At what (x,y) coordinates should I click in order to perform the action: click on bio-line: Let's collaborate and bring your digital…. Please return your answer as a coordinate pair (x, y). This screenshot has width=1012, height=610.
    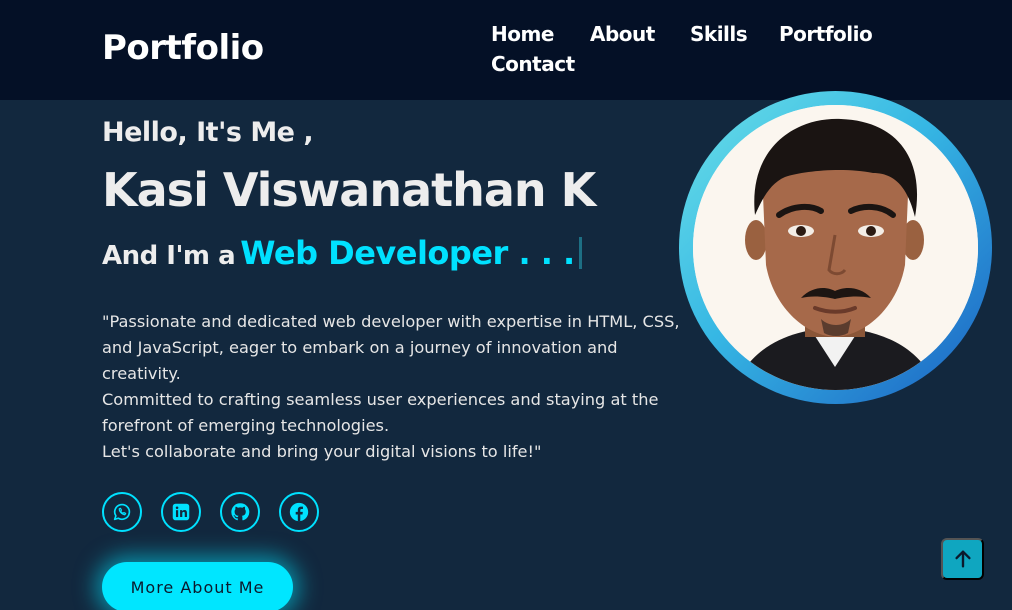
    Looking at the image, I should click on (322, 451).